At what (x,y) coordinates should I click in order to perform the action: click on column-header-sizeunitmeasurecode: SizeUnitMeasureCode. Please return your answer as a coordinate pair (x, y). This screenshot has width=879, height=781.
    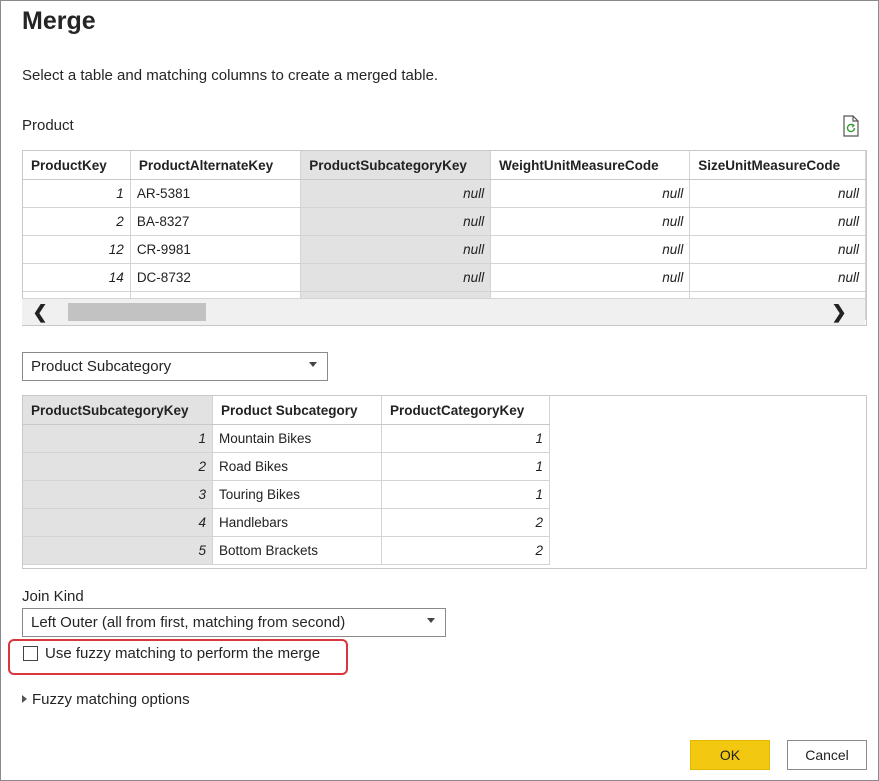
    Looking at the image, I should click on (777, 165).